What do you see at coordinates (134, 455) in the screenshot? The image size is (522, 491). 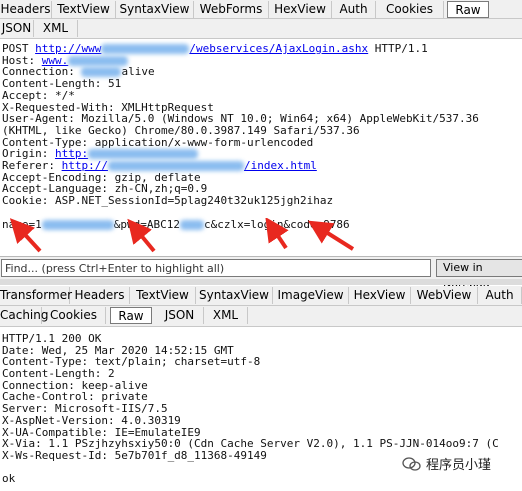 I see `response-line: X-Ws-Request-Id: 5e7b701f_d8_11368-49149` at bounding box center [134, 455].